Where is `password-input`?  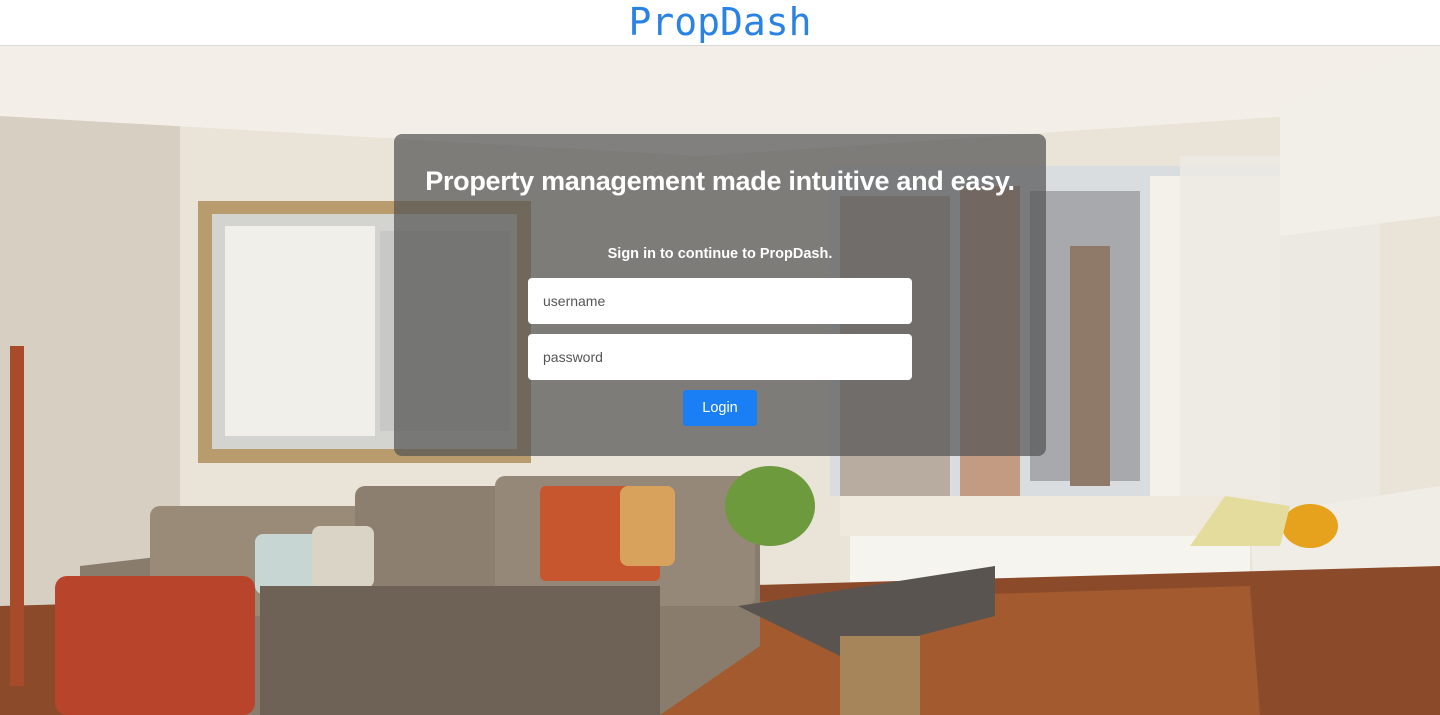
password-input is located at coordinates (720, 357).